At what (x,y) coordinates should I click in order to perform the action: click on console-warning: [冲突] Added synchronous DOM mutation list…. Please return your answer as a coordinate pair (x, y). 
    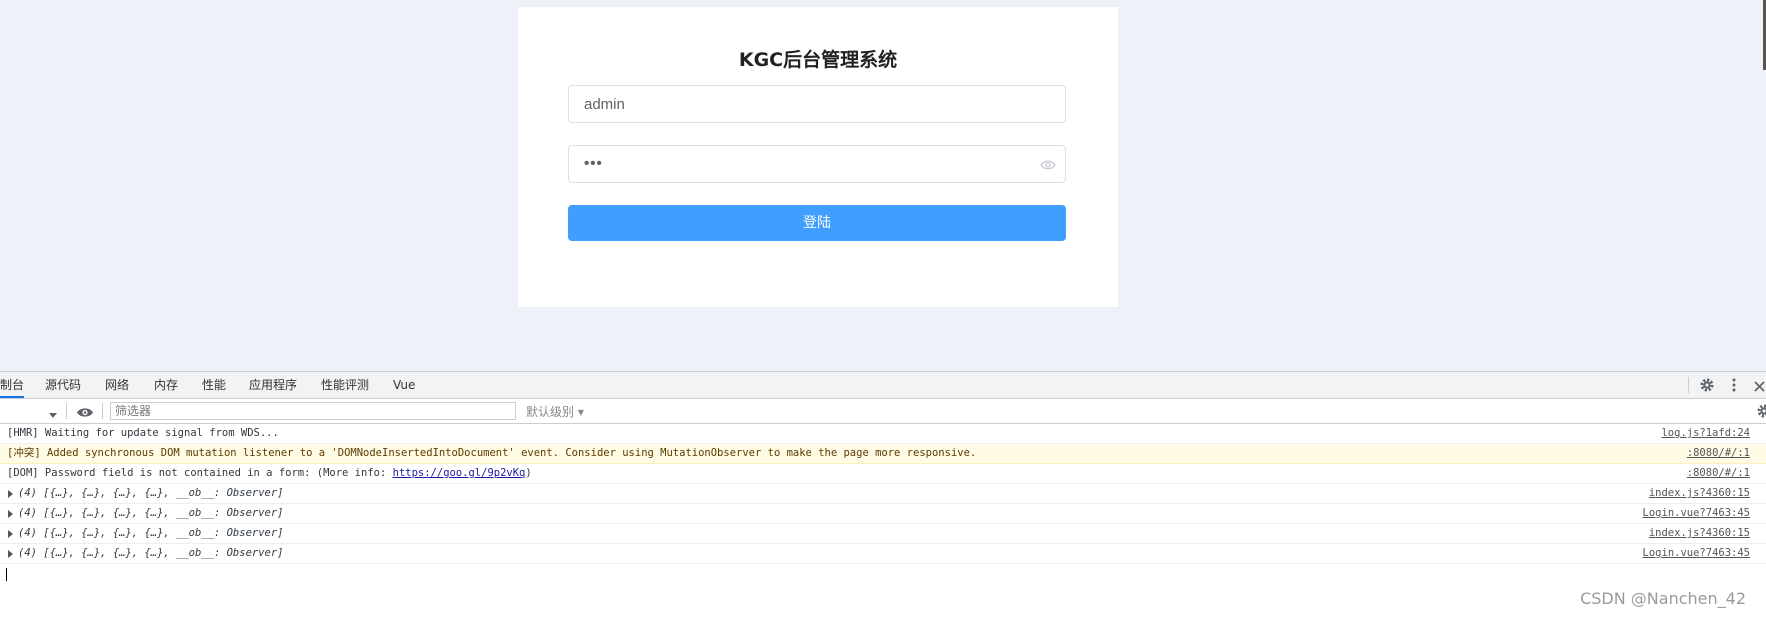
    Looking at the image, I should click on (883, 454).